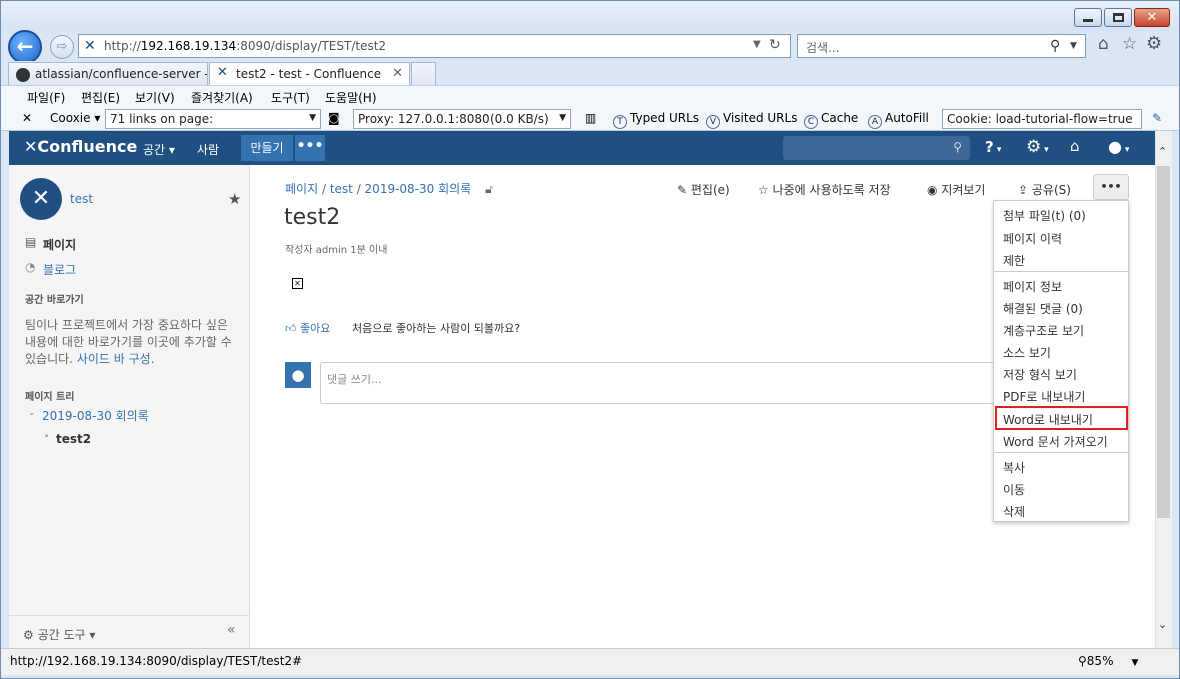 This screenshot has width=1180, height=679. Describe the element at coordinates (25, 47) in the screenshot. I see `back-button: ←` at that location.